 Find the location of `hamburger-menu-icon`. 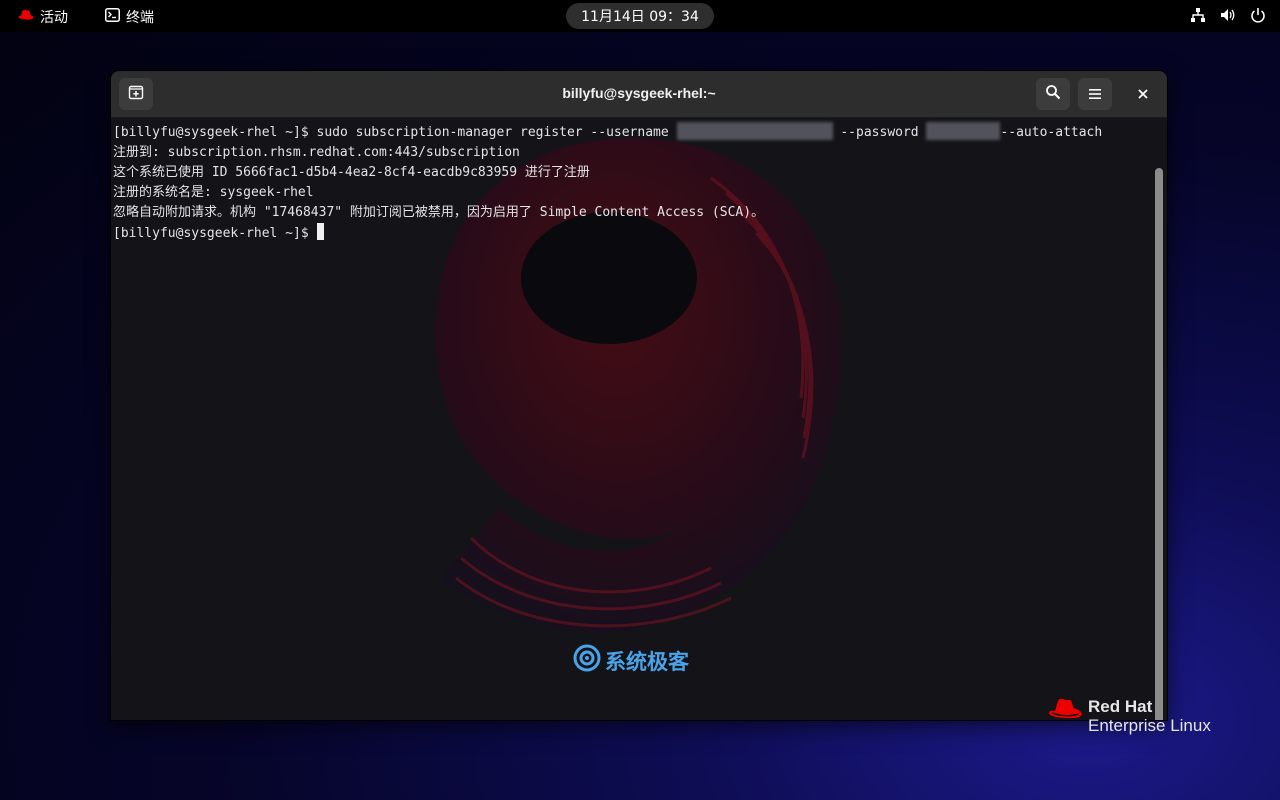

hamburger-menu-icon is located at coordinates (1095, 94).